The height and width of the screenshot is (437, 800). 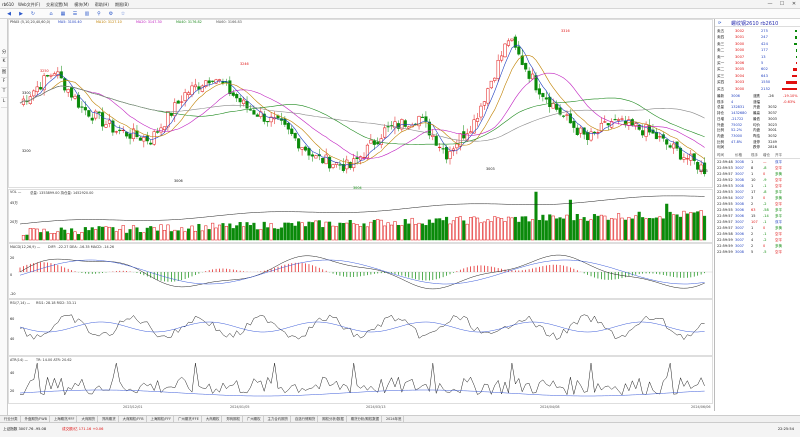 What do you see at coordinates (794, 4) in the screenshot?
I see `close-icon: ✕` at bounding box center [794, 4].